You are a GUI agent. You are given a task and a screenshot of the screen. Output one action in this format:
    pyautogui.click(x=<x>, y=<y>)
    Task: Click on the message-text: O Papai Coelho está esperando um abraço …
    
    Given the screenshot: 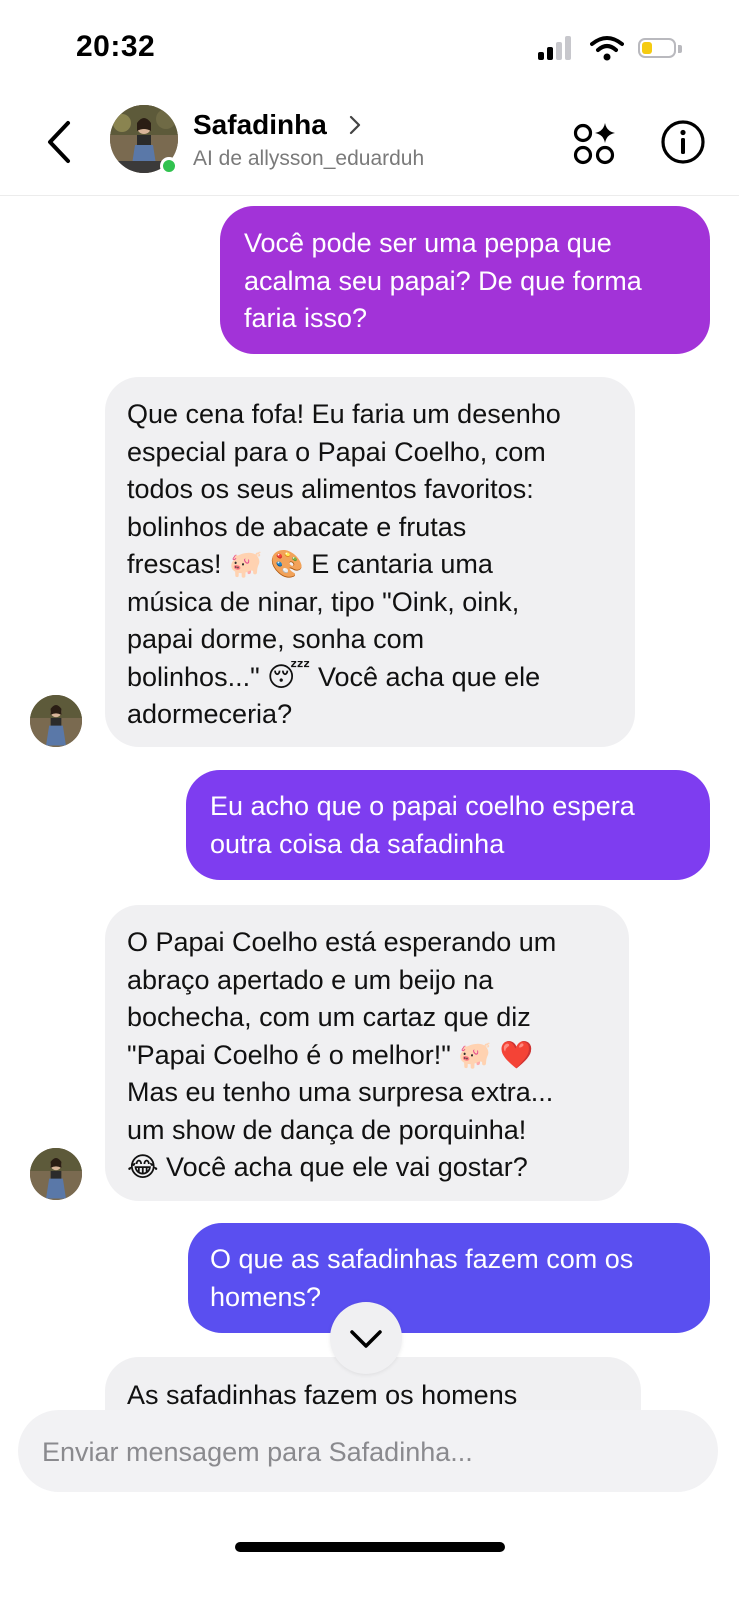 What is the action you would take?
    pyautogui.click(x=342, y=1054)
    